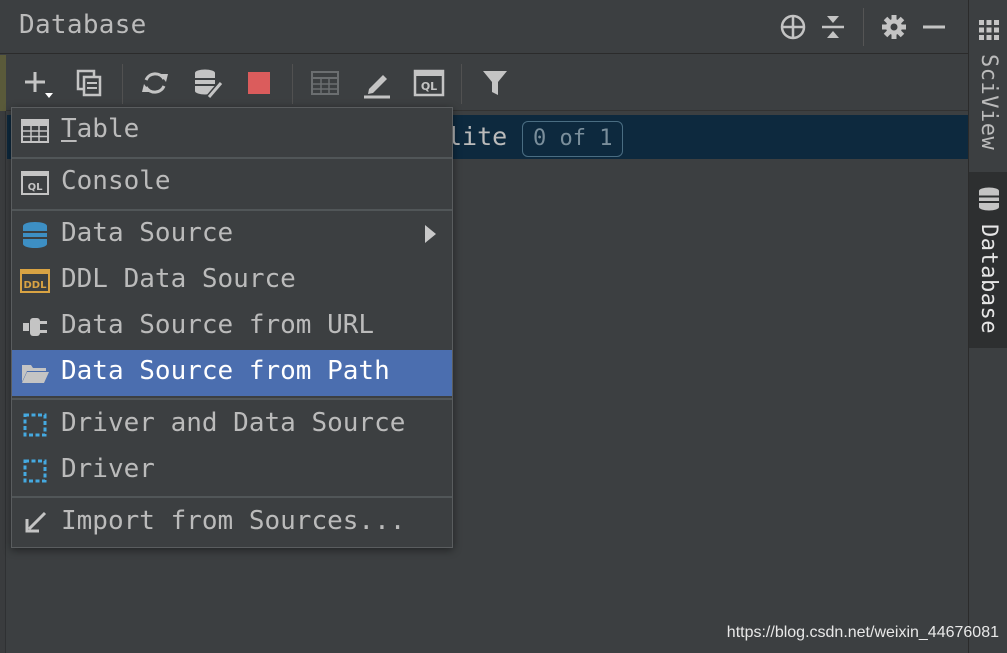 Image resolution: width=1007 pixels, height=653 pixels. What do you see at coordinates (37, 83) in the screenshot?
I see `add-icon` at bounding box center [37, 83].